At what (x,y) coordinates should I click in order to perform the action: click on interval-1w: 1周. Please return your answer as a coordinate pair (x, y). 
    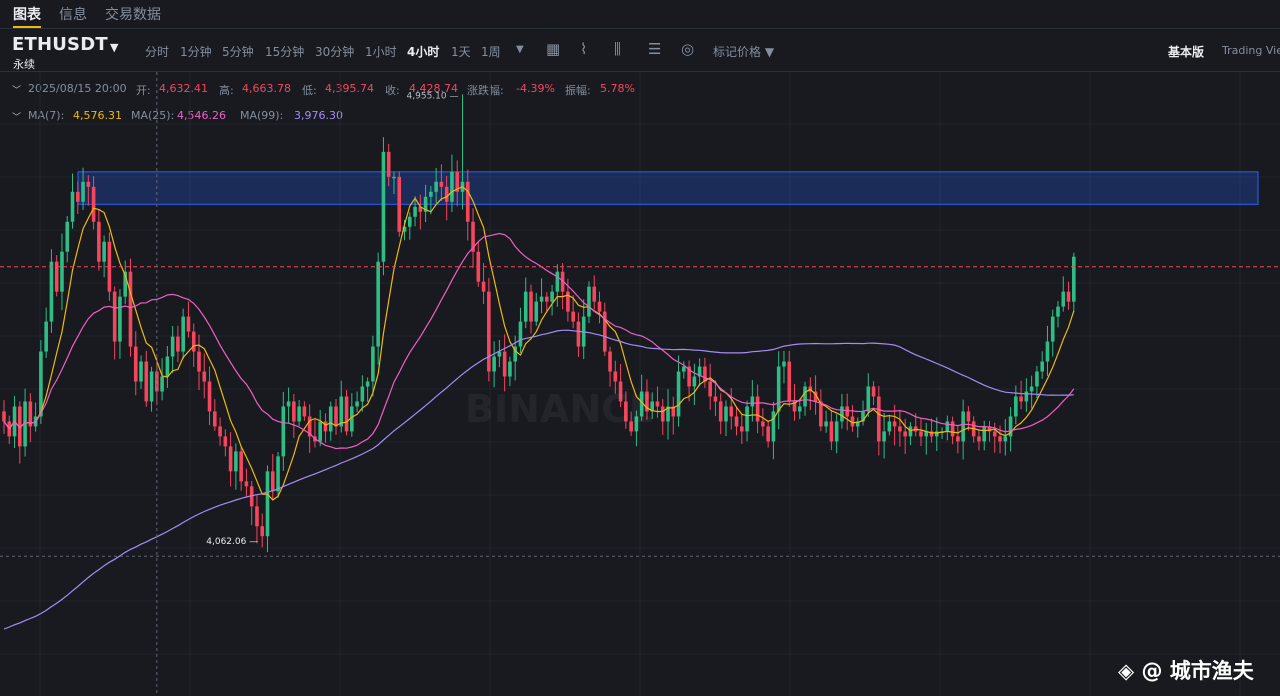
    Looking at the image, I should click on (491, 51).